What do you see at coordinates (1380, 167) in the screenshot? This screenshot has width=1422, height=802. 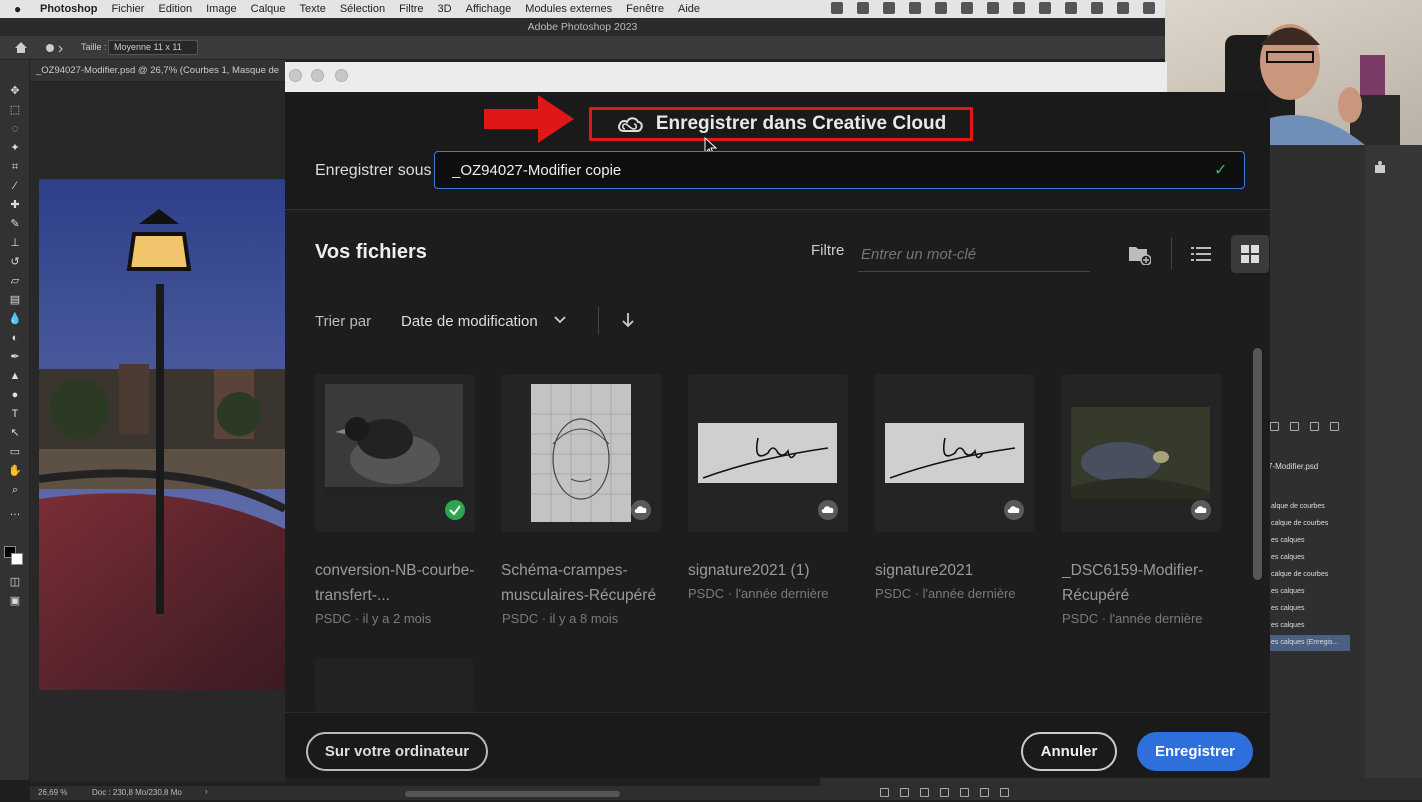 I see `properties-icon` at bounding box center [1380, 167].